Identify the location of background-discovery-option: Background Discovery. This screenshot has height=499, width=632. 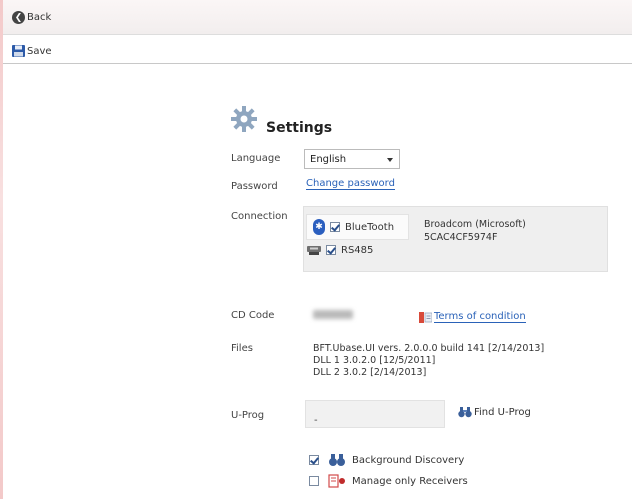
(386, 460).